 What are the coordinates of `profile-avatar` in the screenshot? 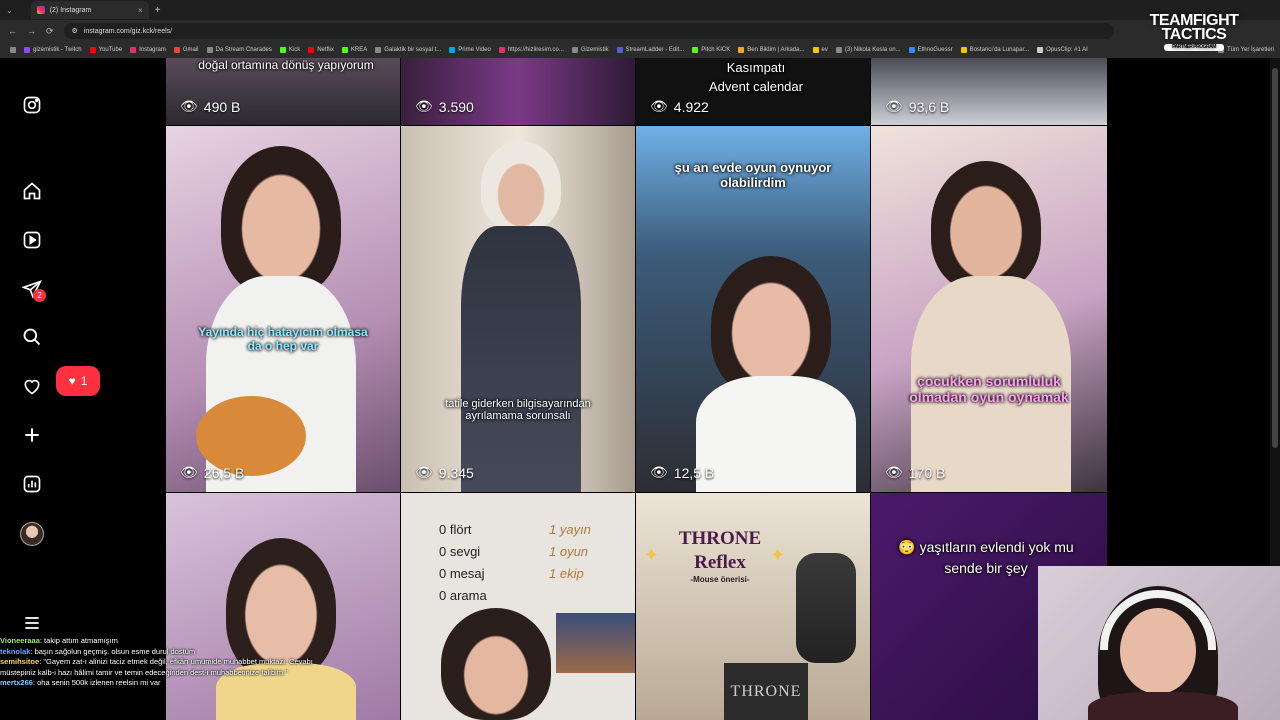 It's located at (32, 534).